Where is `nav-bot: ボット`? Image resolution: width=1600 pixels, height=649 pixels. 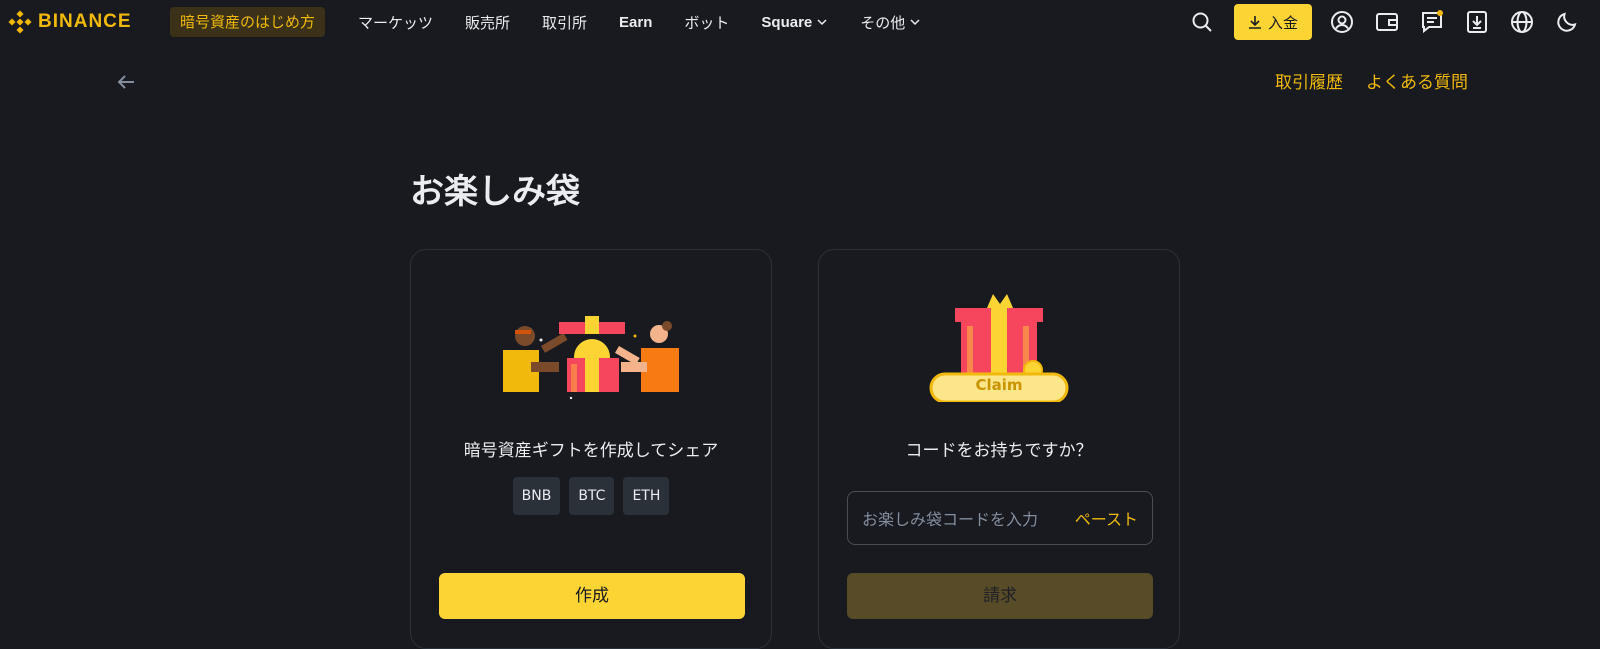 nav-bot: ボット is located at coordinates (706, 22).